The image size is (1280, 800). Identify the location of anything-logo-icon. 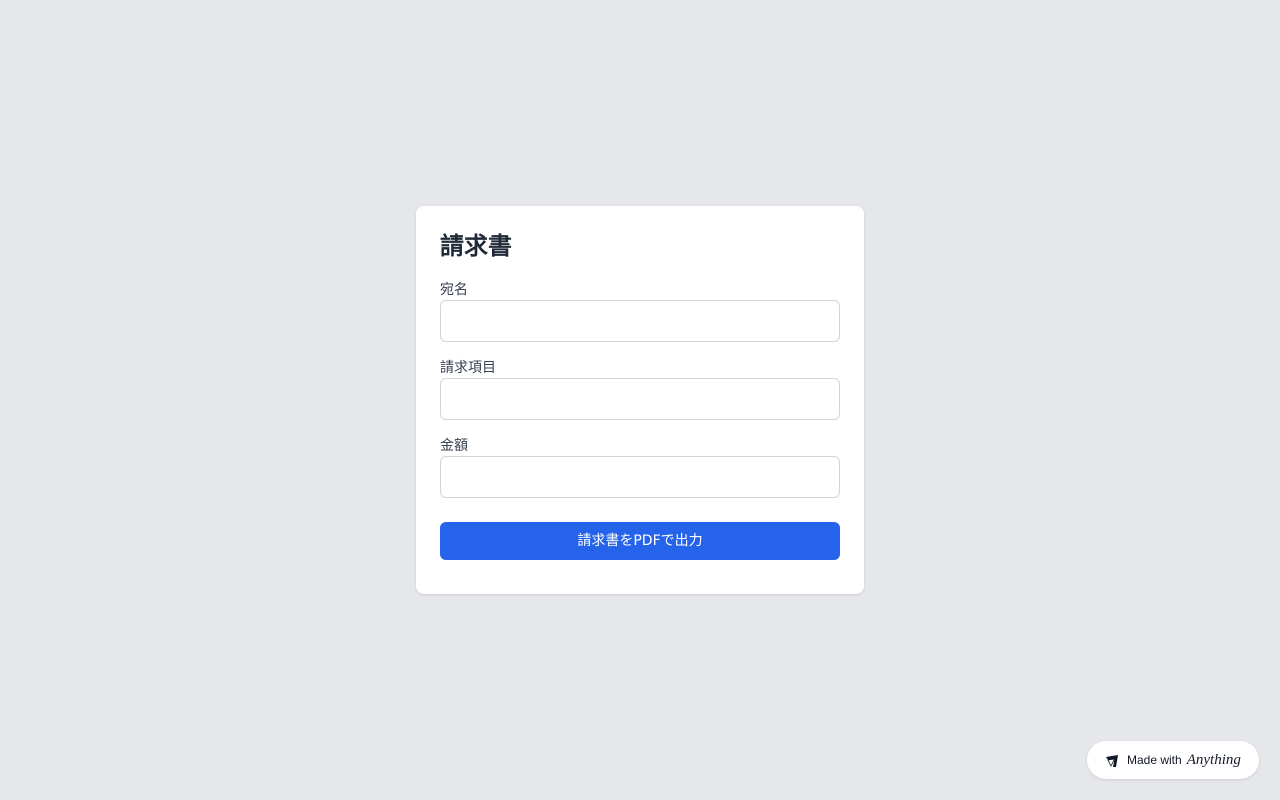
(1112, 760).